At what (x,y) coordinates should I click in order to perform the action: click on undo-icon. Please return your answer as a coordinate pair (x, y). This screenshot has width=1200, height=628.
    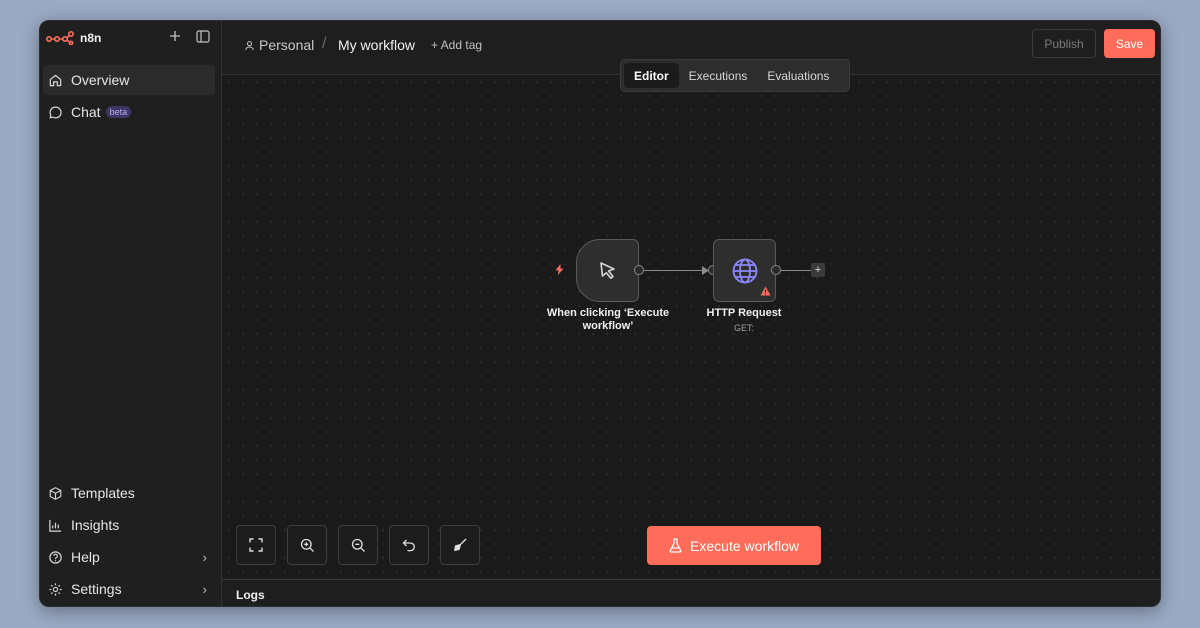
    Looking at the image, I should click on (408, 545).